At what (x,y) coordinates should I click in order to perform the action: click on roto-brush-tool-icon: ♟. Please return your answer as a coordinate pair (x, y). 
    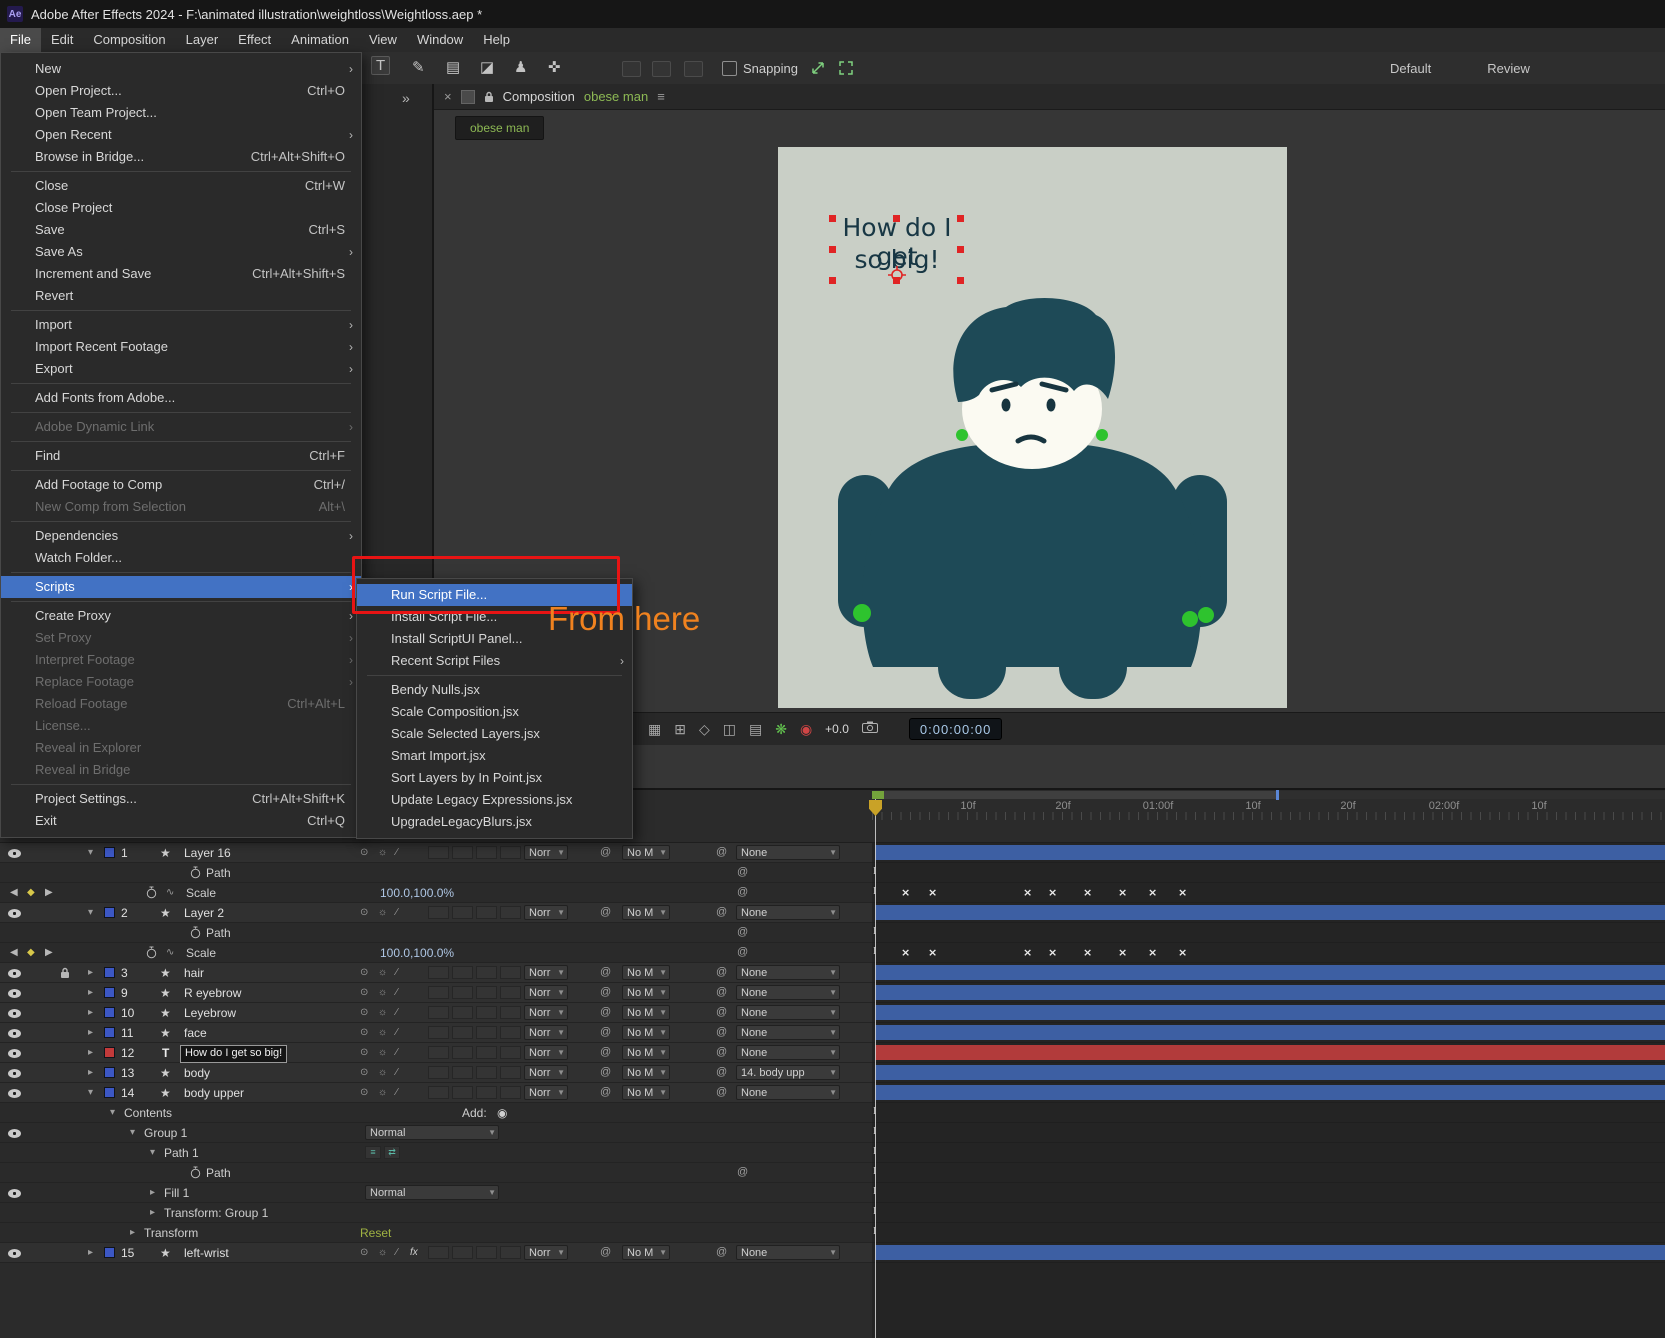
    Looking at the image, I should click on (520, 67).